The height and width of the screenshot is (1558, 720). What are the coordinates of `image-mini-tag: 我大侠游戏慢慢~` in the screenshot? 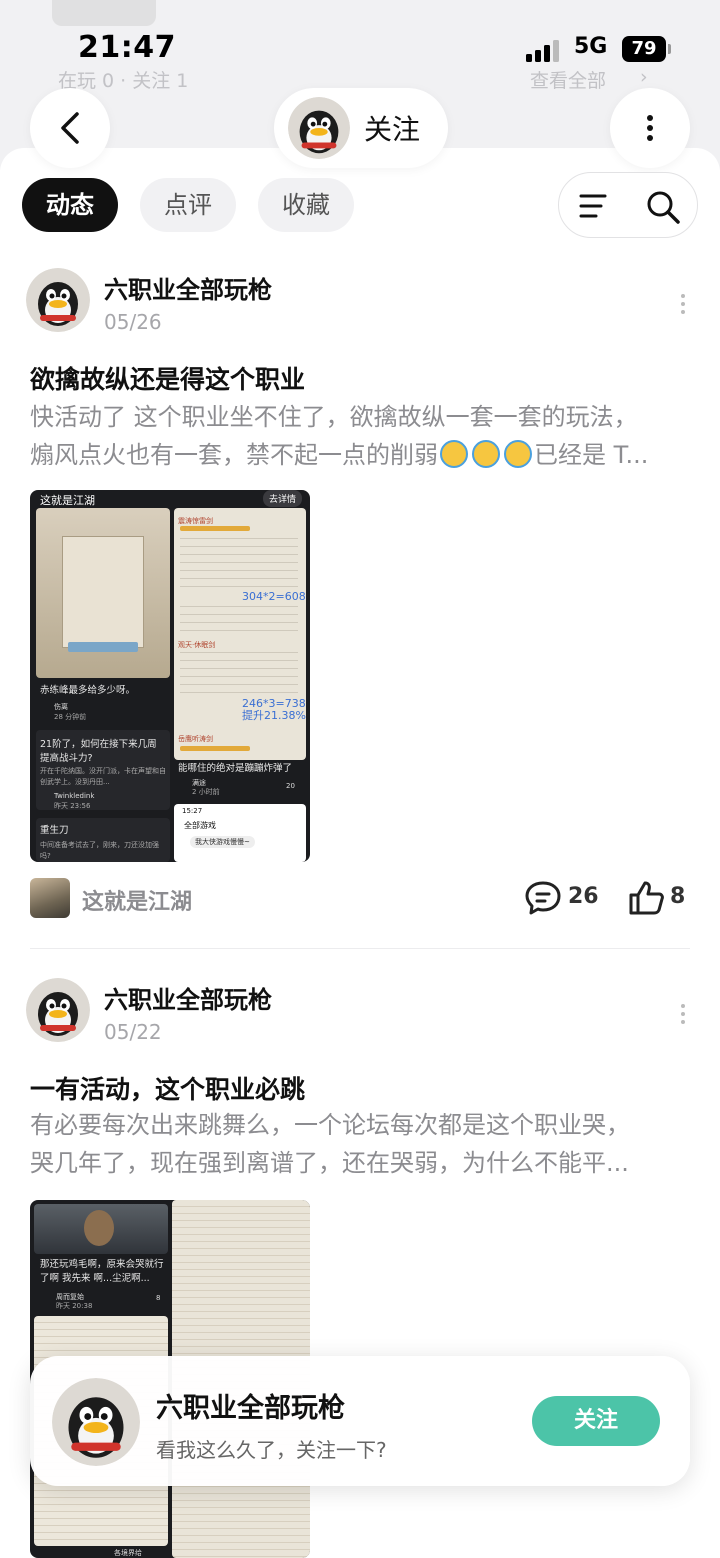 It's located at (222, 842).